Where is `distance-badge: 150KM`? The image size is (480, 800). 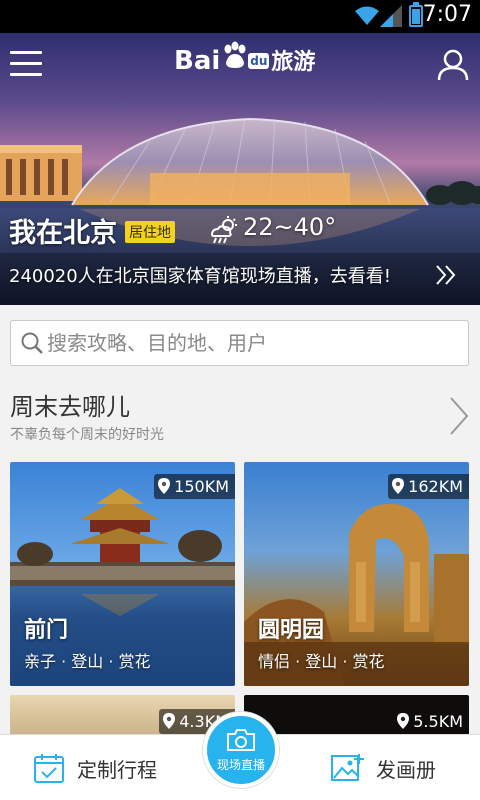 distance-badge: 150KM is located at coordinates (194, 486).